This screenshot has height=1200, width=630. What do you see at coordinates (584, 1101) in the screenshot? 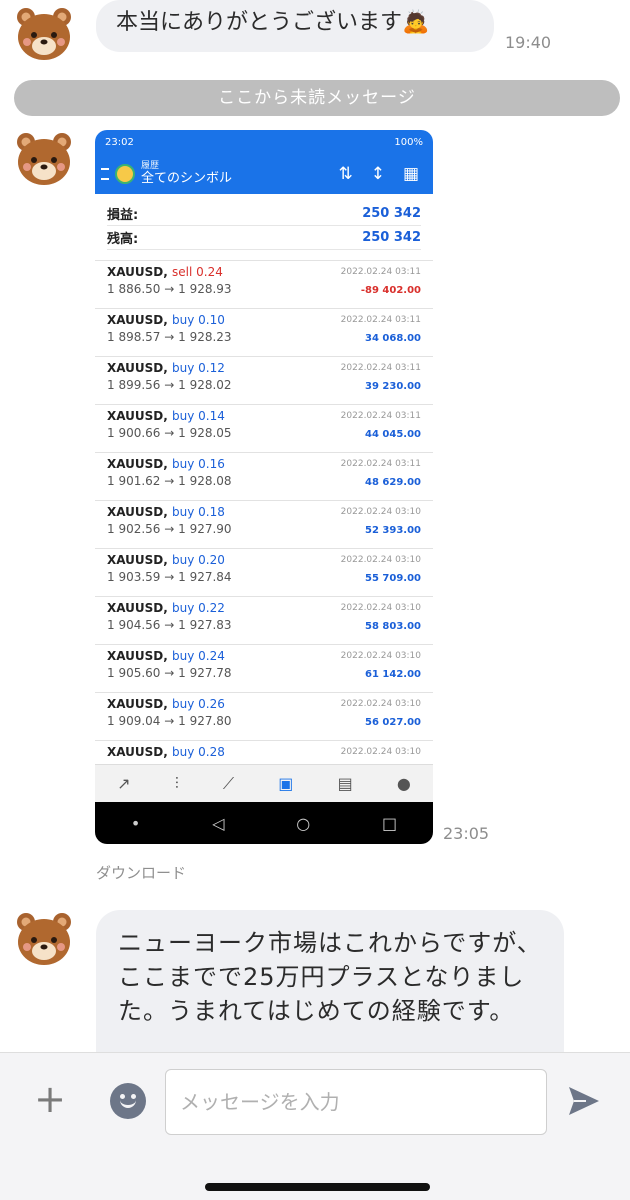
I see `send-icon` at bounding box center [584, 1101].